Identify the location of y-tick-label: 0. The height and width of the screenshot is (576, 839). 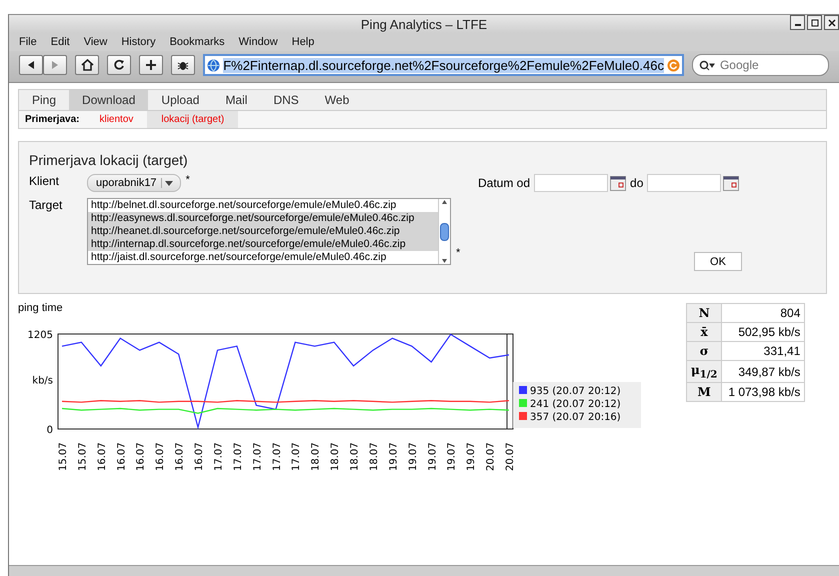
(49, 430).